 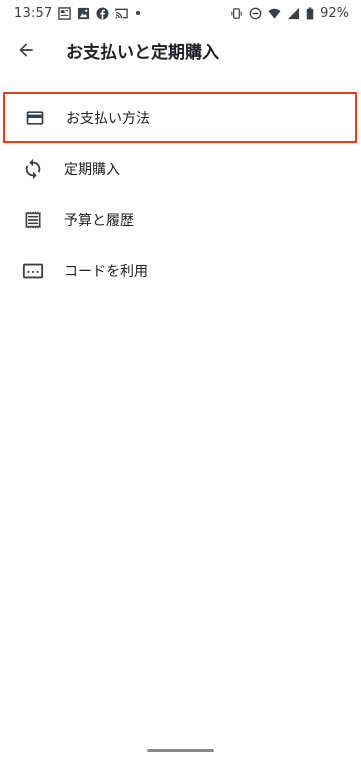 I want to click on vibrate-icon, so click(x=236, y=13).